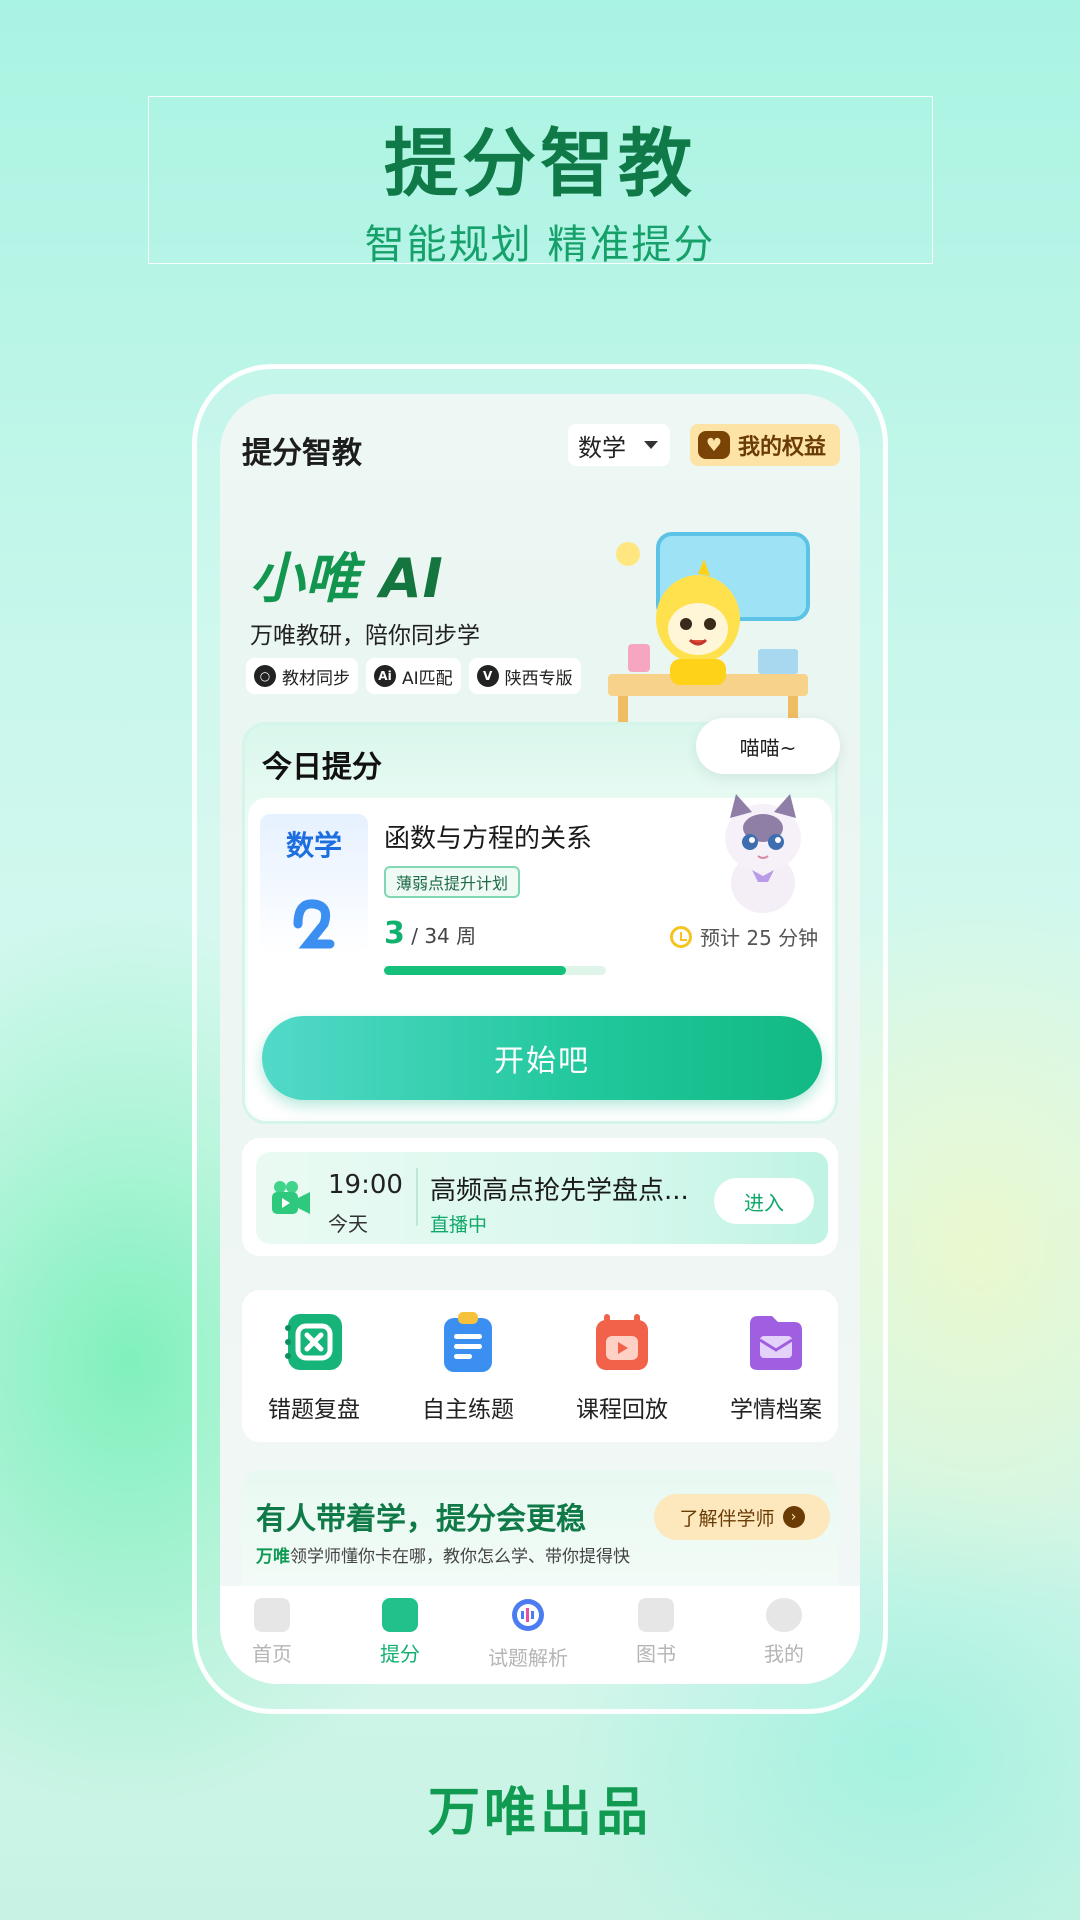 Image resolution: width=1080 pixels, height=1920 pixels. Describe the element at coordinates (272, 1615) in the screenshot. I see `home-icon` at that location.